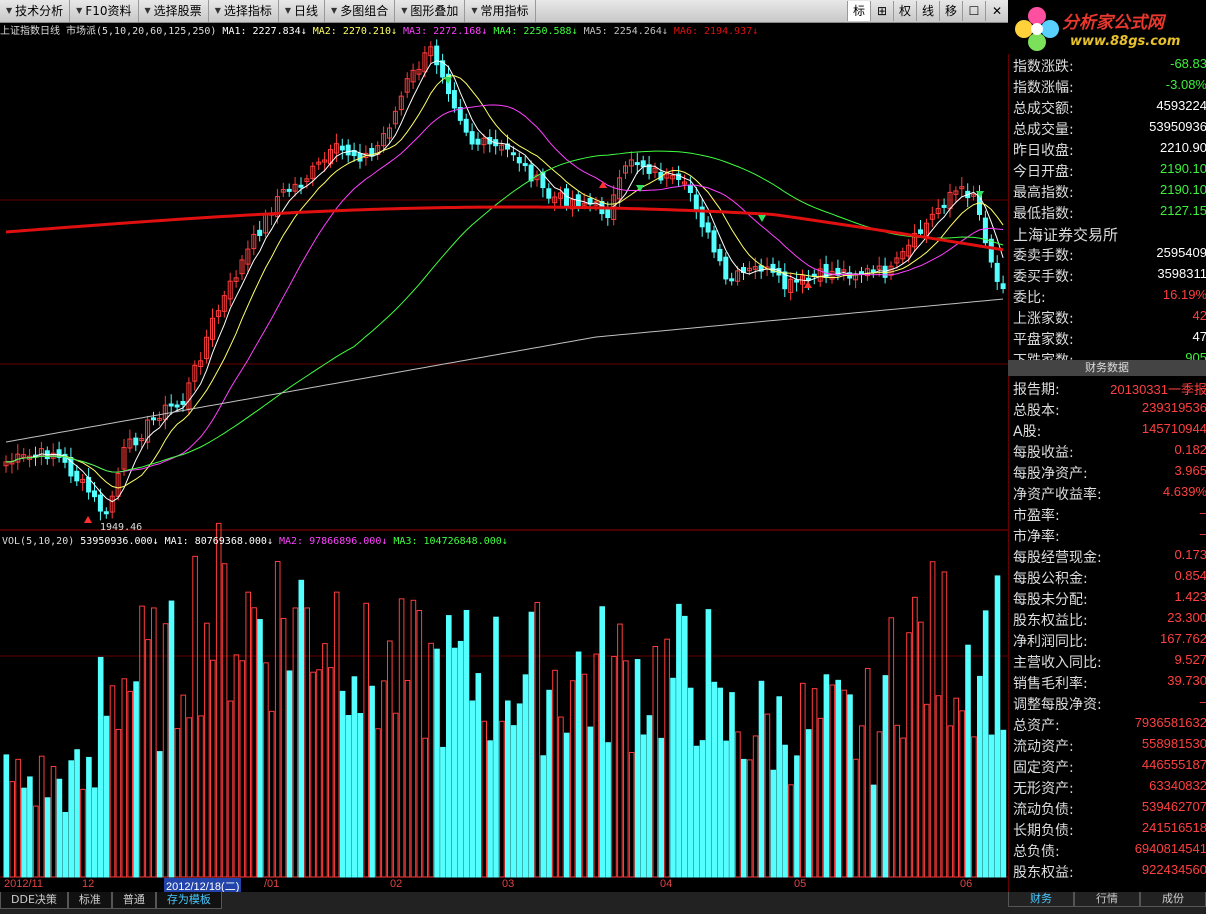  Describe the element at coordinates (1190, 449) in the screenshot. I see `row-value: 0.182` at that location.